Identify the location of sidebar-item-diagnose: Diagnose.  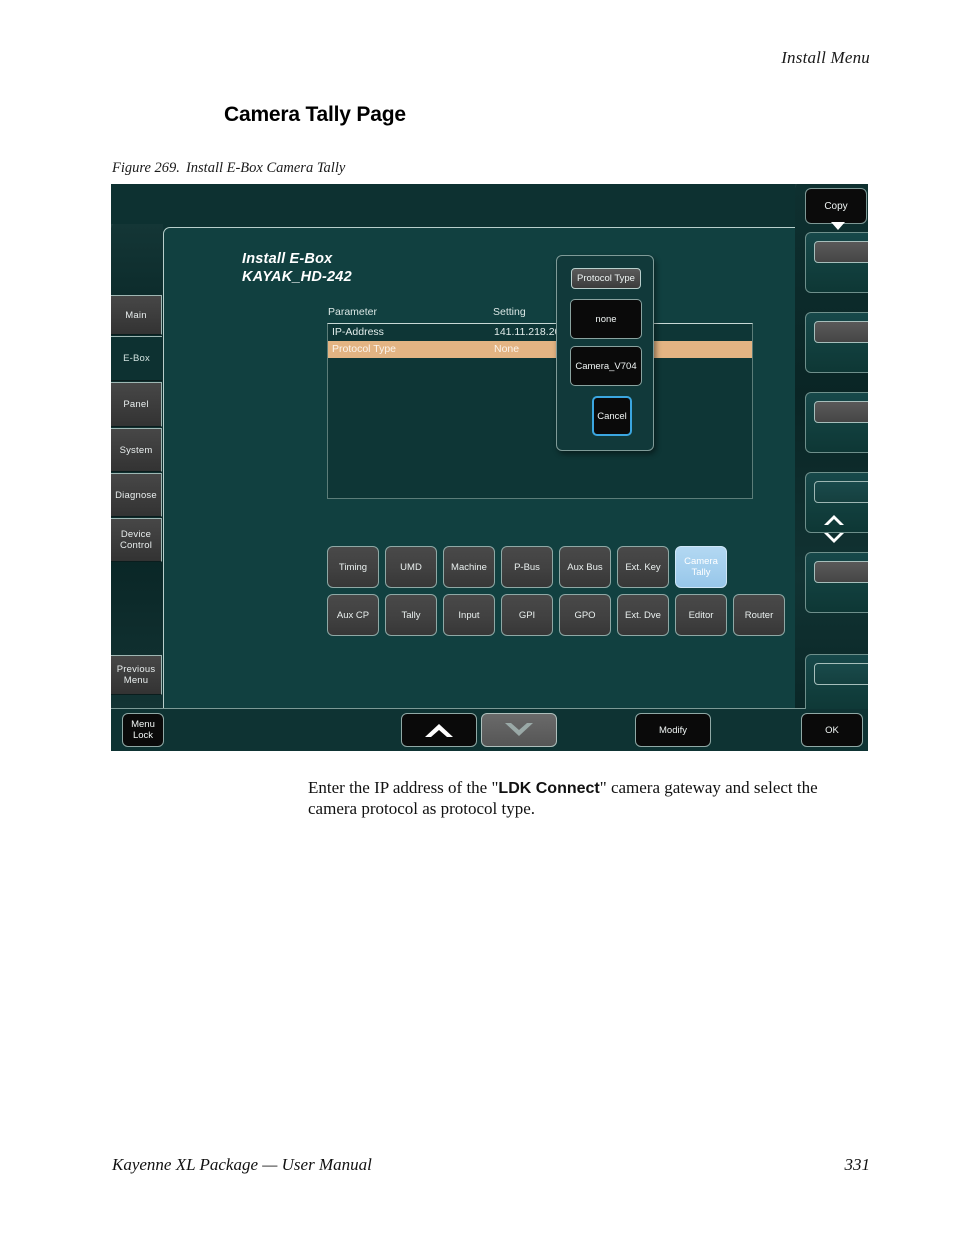
(136, 495).